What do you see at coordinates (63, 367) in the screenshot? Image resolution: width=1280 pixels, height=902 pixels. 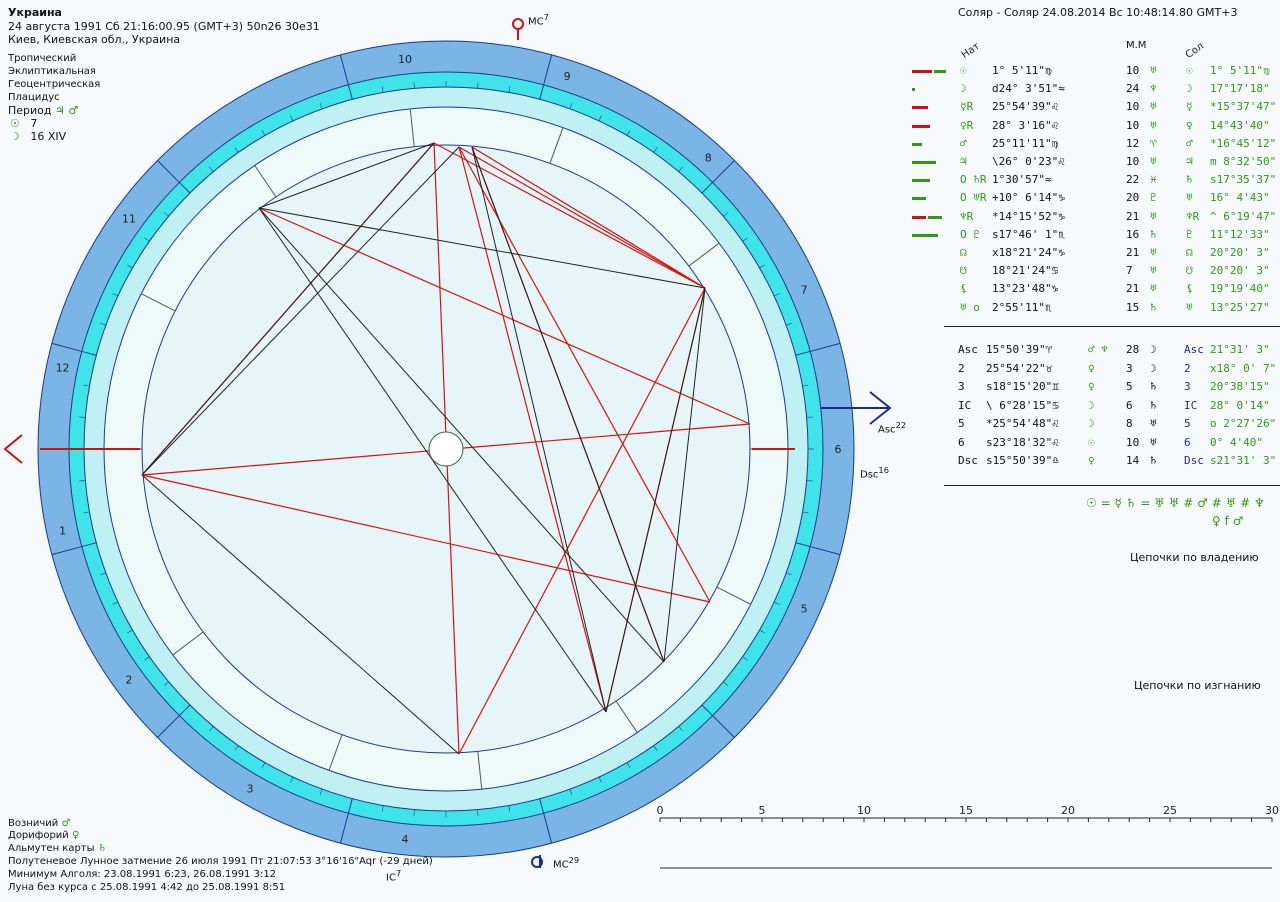 I see `house-number: 12` at bounding box center [63, 367].